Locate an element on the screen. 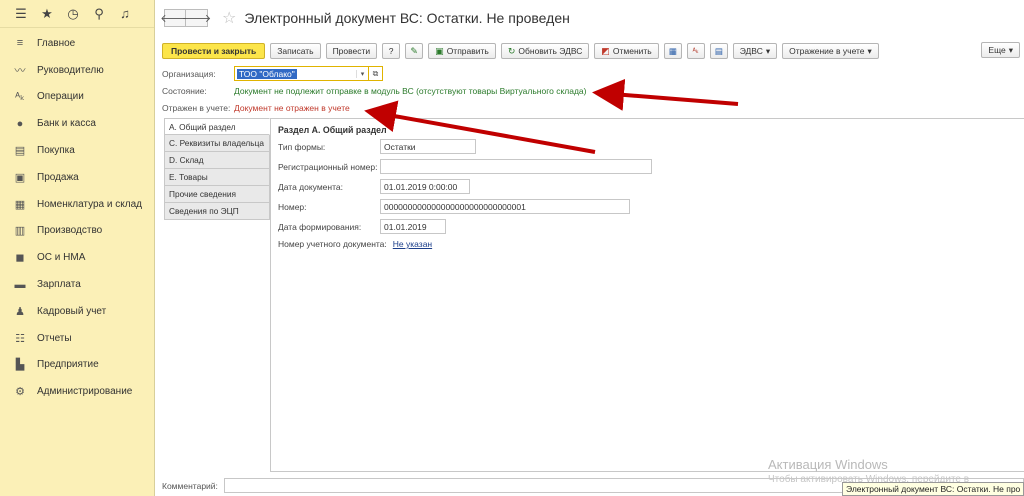  windows-activation-watermark: Активация Windows is located at coordinates (828, 464).